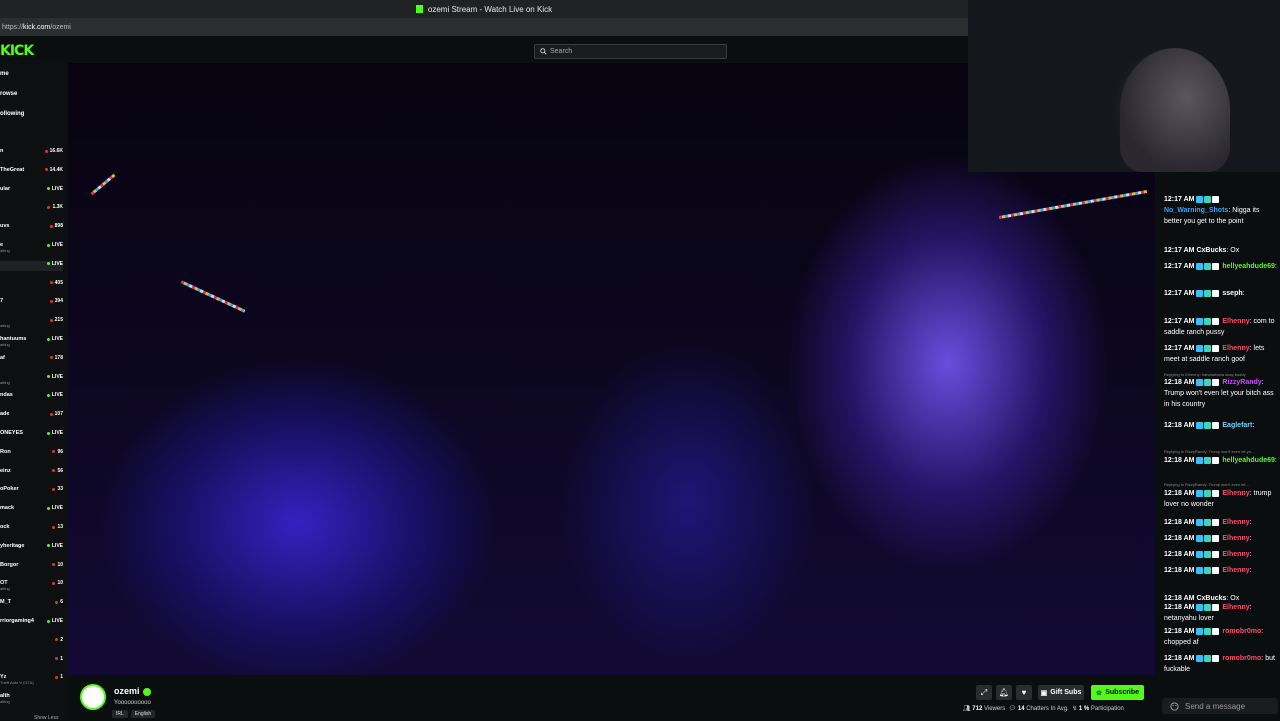  I want to click on sidebar-channel: TheGreat 14.4K, so click(31, 172).